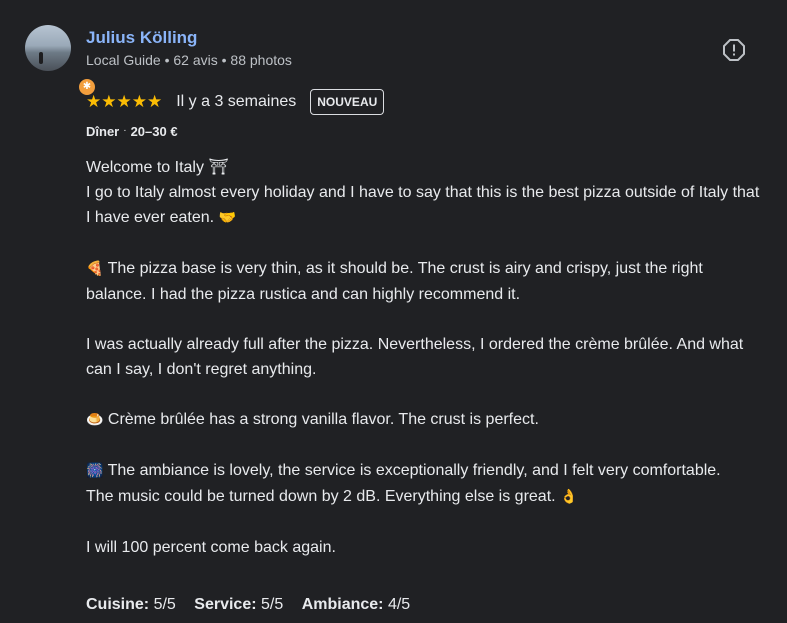 The width and height of the screenshot is (787, 623). Describe the element at coordinates (41, 58) in the screenshot. I see `avatar-figure` at that location.